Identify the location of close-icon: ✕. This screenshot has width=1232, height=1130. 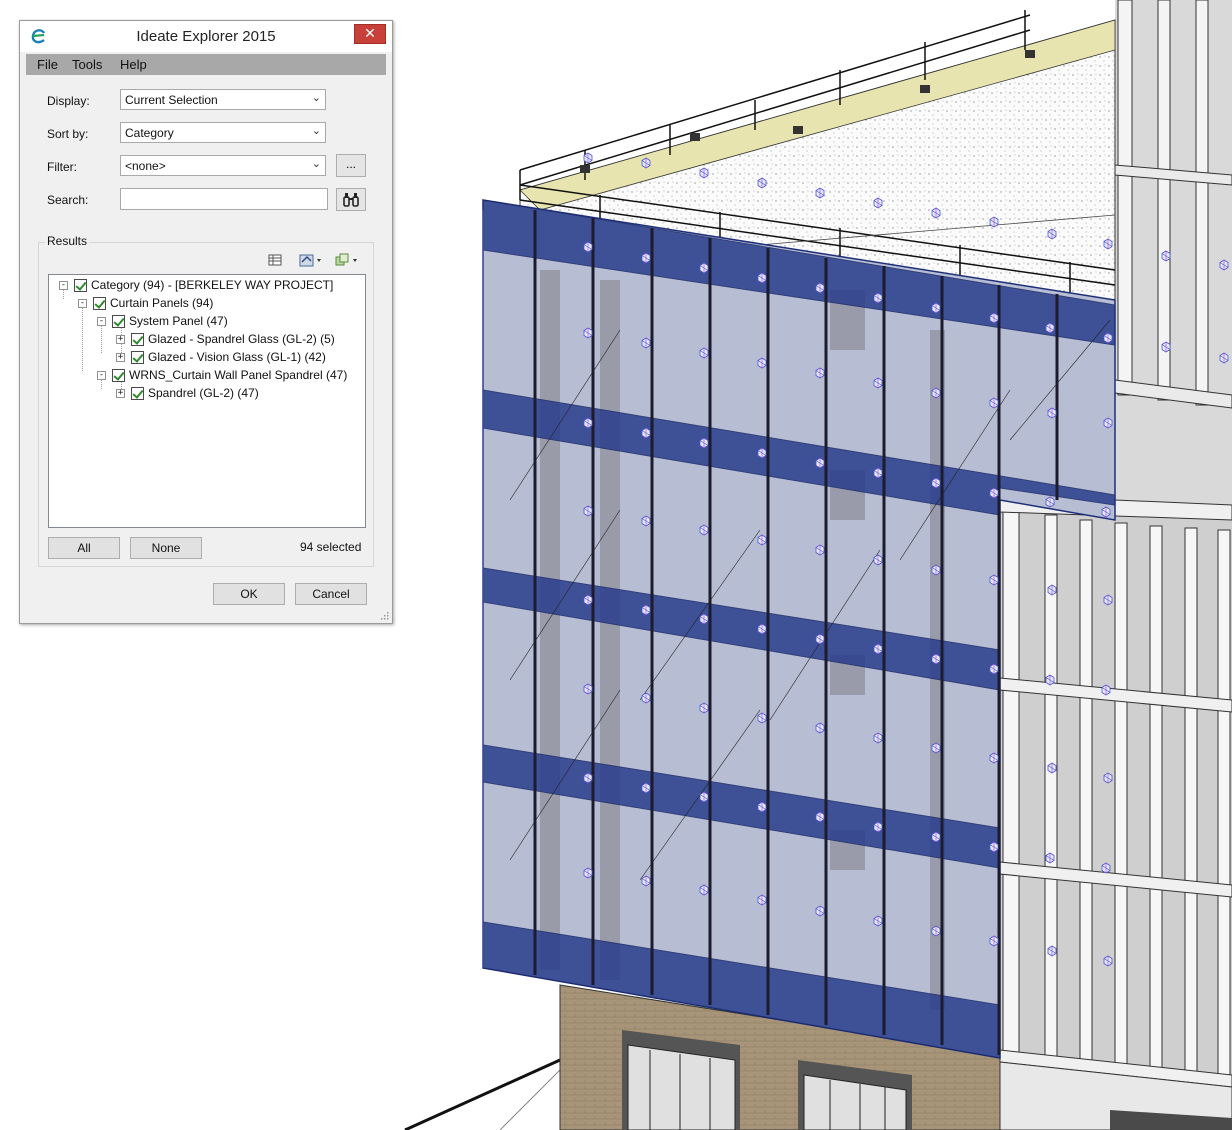
(370, 34).